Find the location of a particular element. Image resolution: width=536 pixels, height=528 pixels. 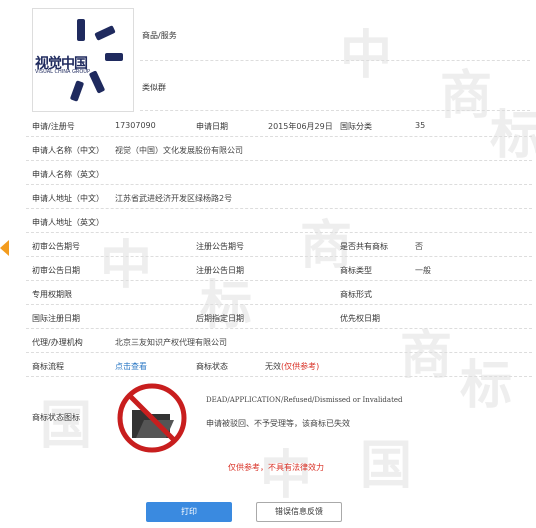

agency-name: 北京三友知识产权代理有限公司 is located at coordinates (171, 342).